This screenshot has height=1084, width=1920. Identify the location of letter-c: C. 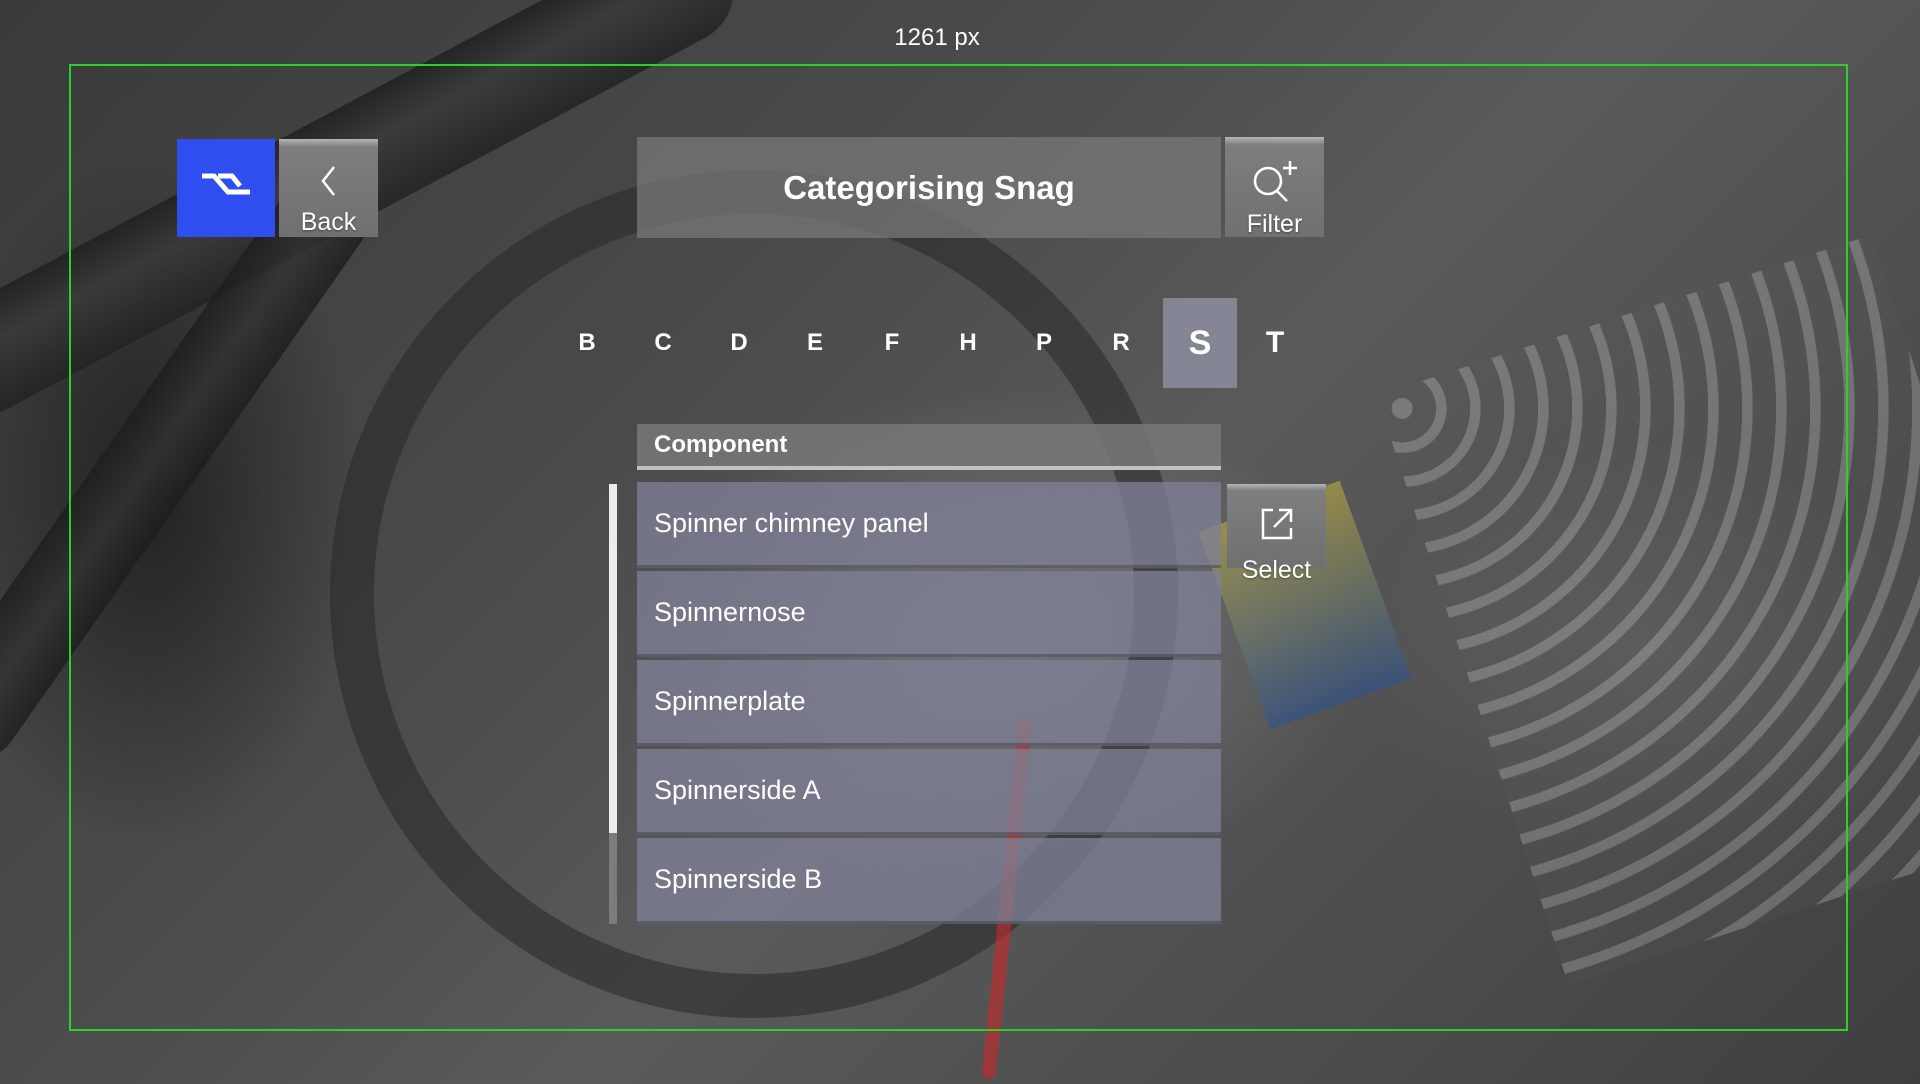
(663, 343).